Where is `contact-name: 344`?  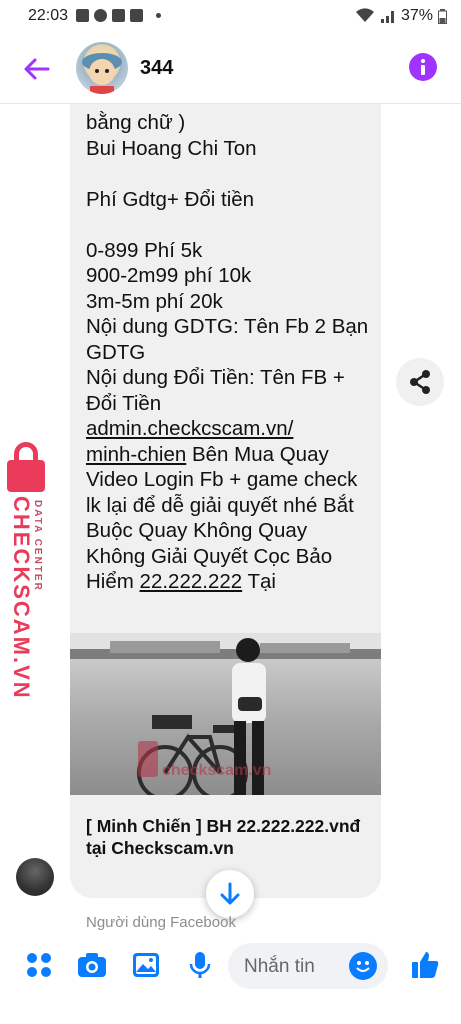
contact-name: 344 is located at coordinates (156, 68).